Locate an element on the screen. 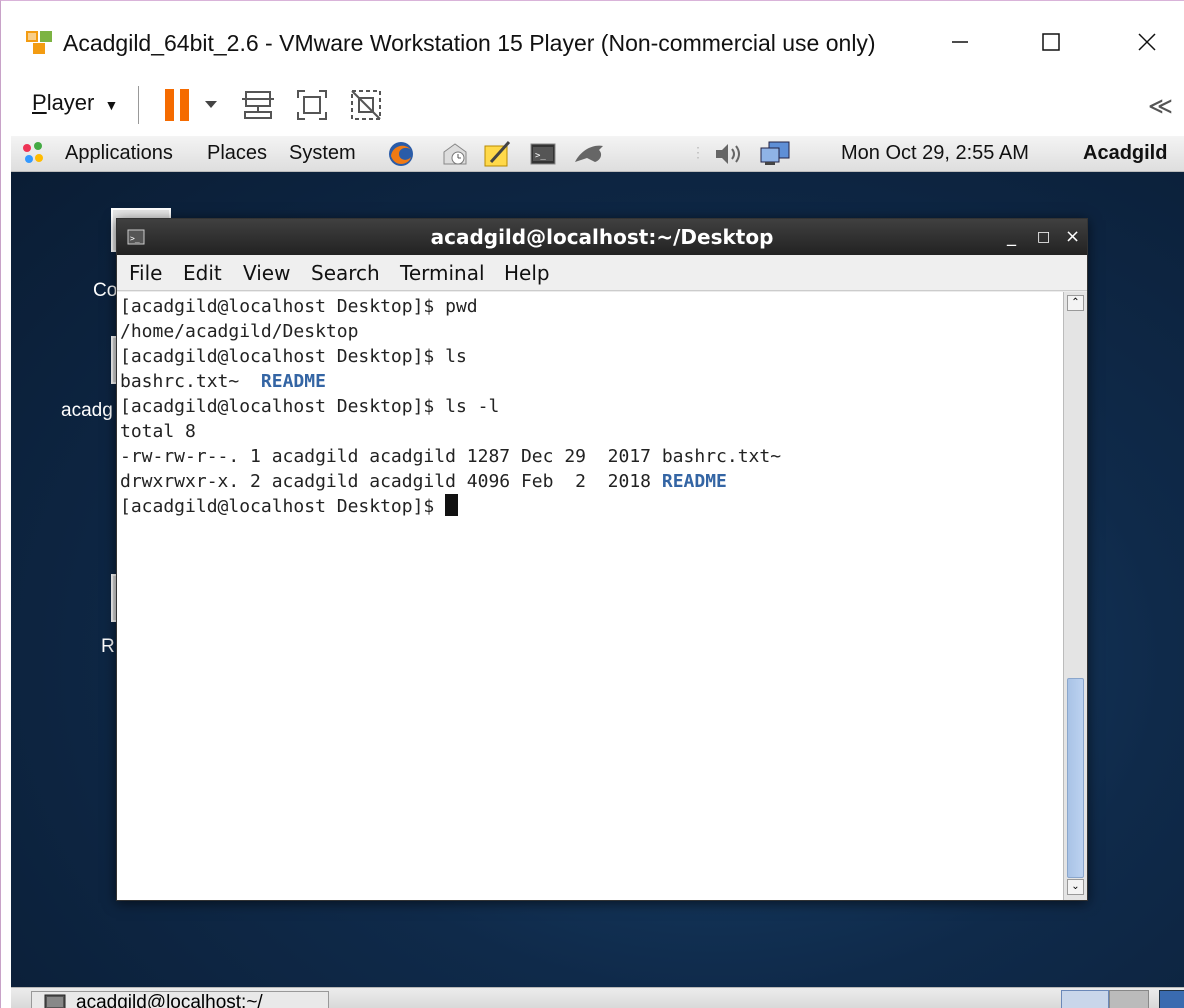 This screenshot has width=1184, height=1008. terminal-line: /home/acadgild/Desktop is located at coordinates (239, 331).